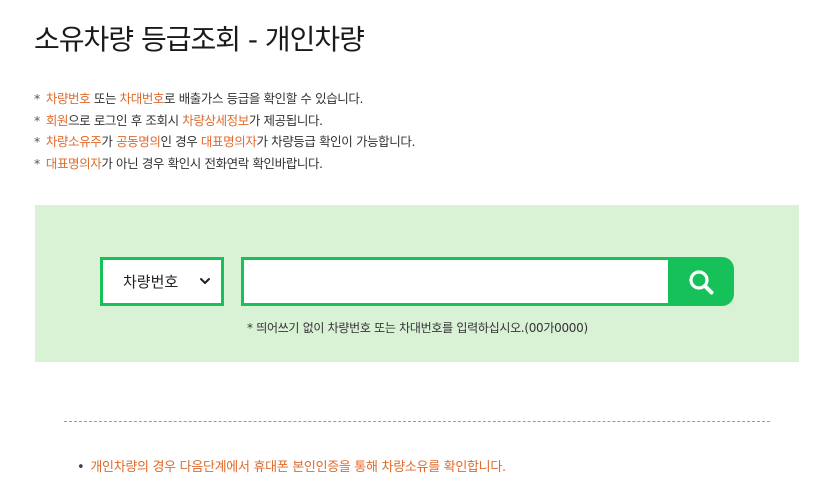  I want to click on page-title: 소유차량 등급조회 - 개인차량, so click(199, 39).